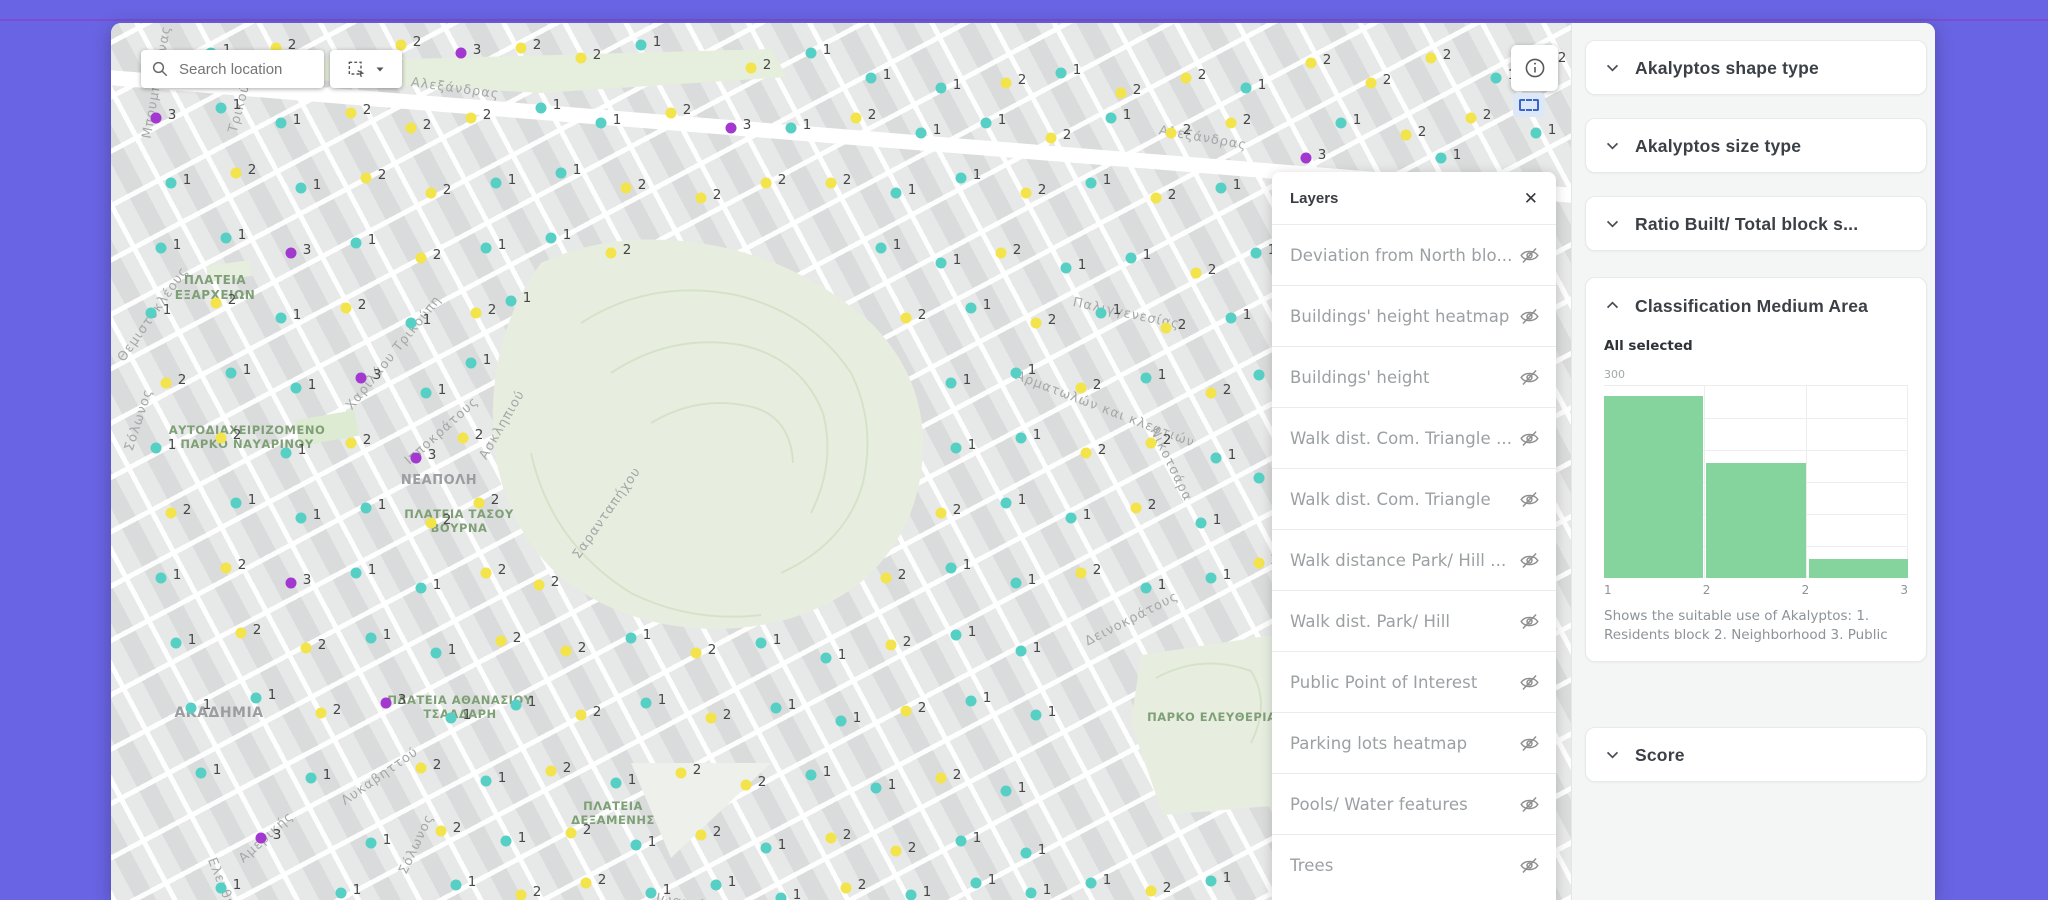 The height and width of the screenshot is (900, 2048). Describe the element at coordinates (1414, 742) in the screenshot. I see `layer-item: Parking lots heatmap` at that location.